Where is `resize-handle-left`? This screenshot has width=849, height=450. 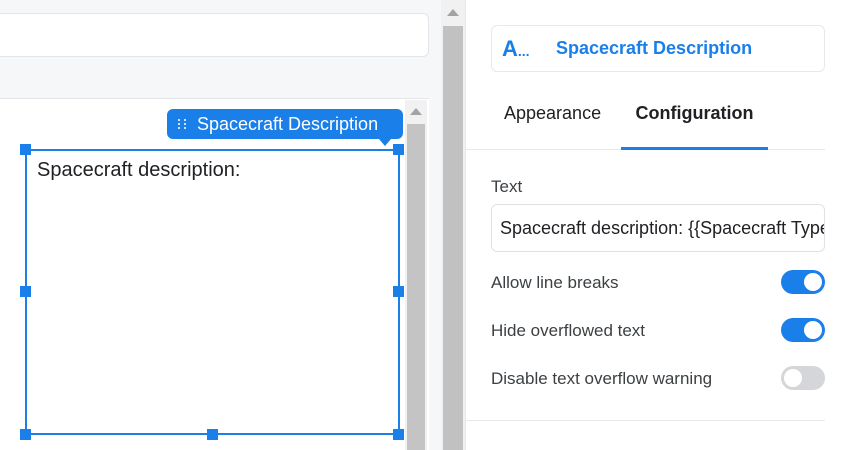 resize-handle-left is located at coordinates (25, 291).